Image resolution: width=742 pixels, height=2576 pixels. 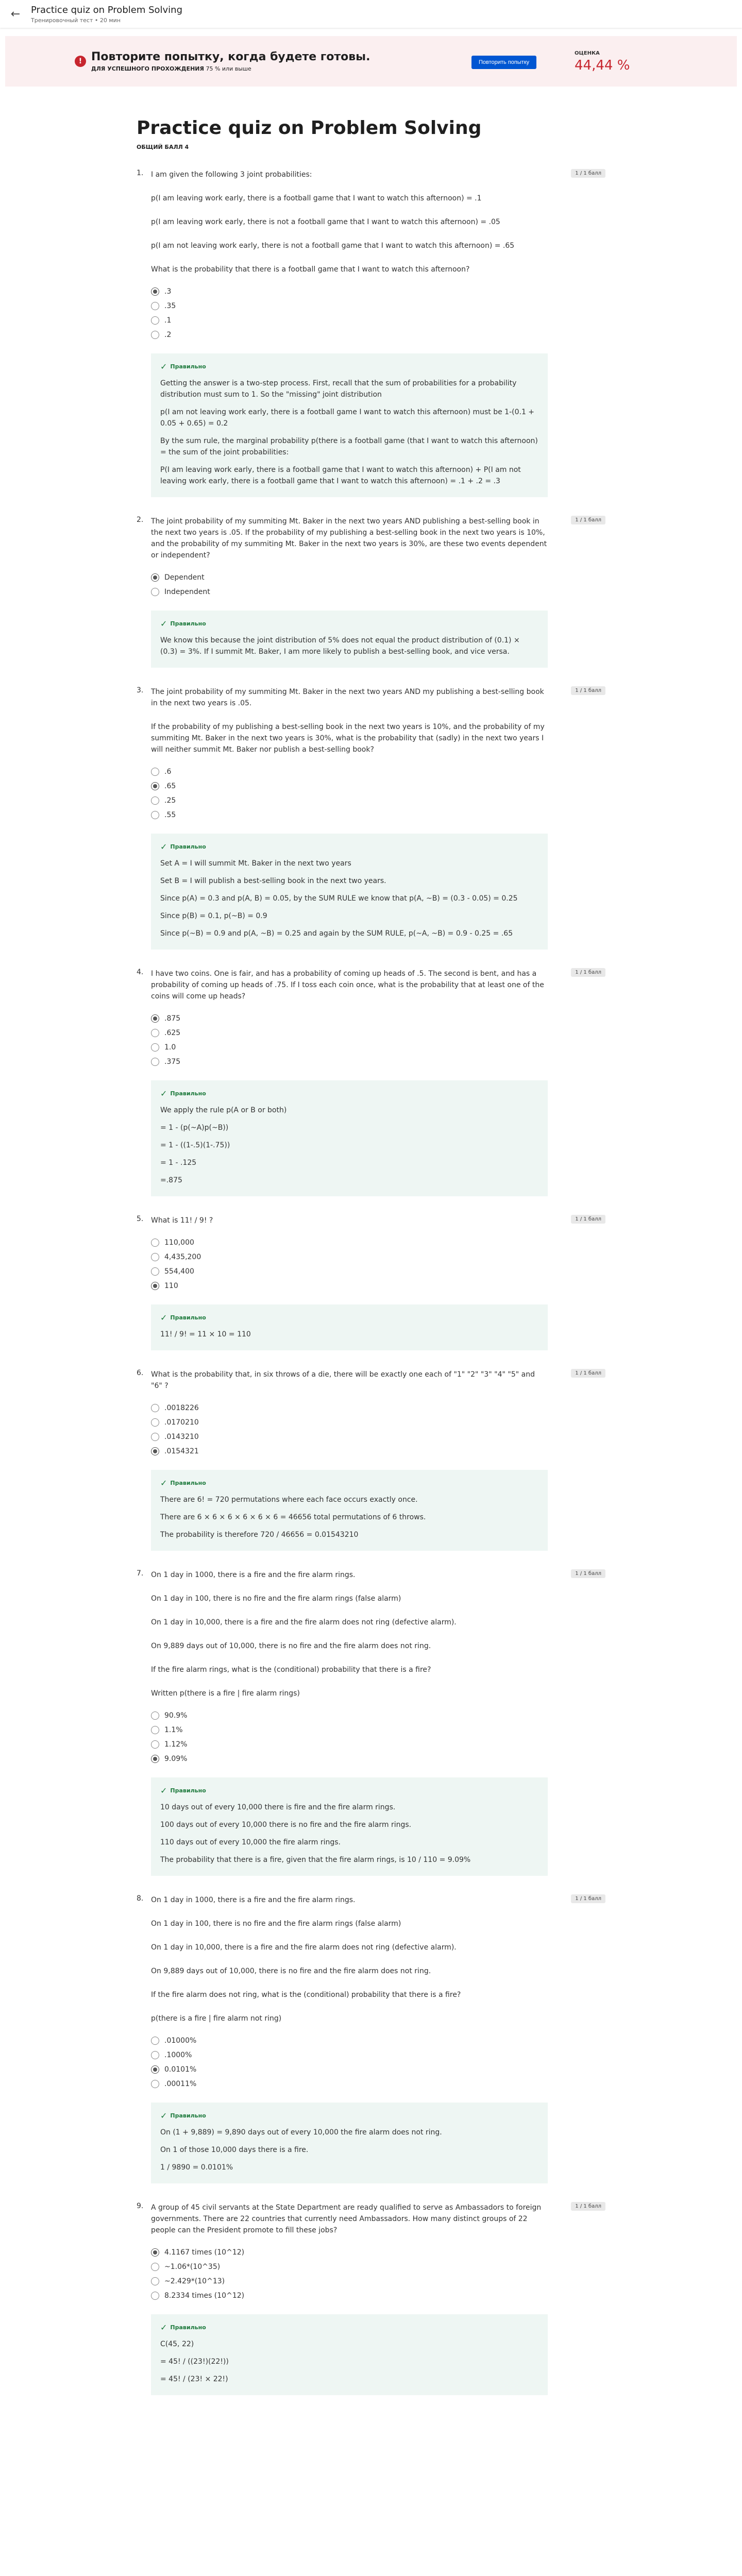 What do you see at coordinates (378, 1422) in the screenshot?
I see `answer-option: .0170210` at bounding box center [378, 1422].